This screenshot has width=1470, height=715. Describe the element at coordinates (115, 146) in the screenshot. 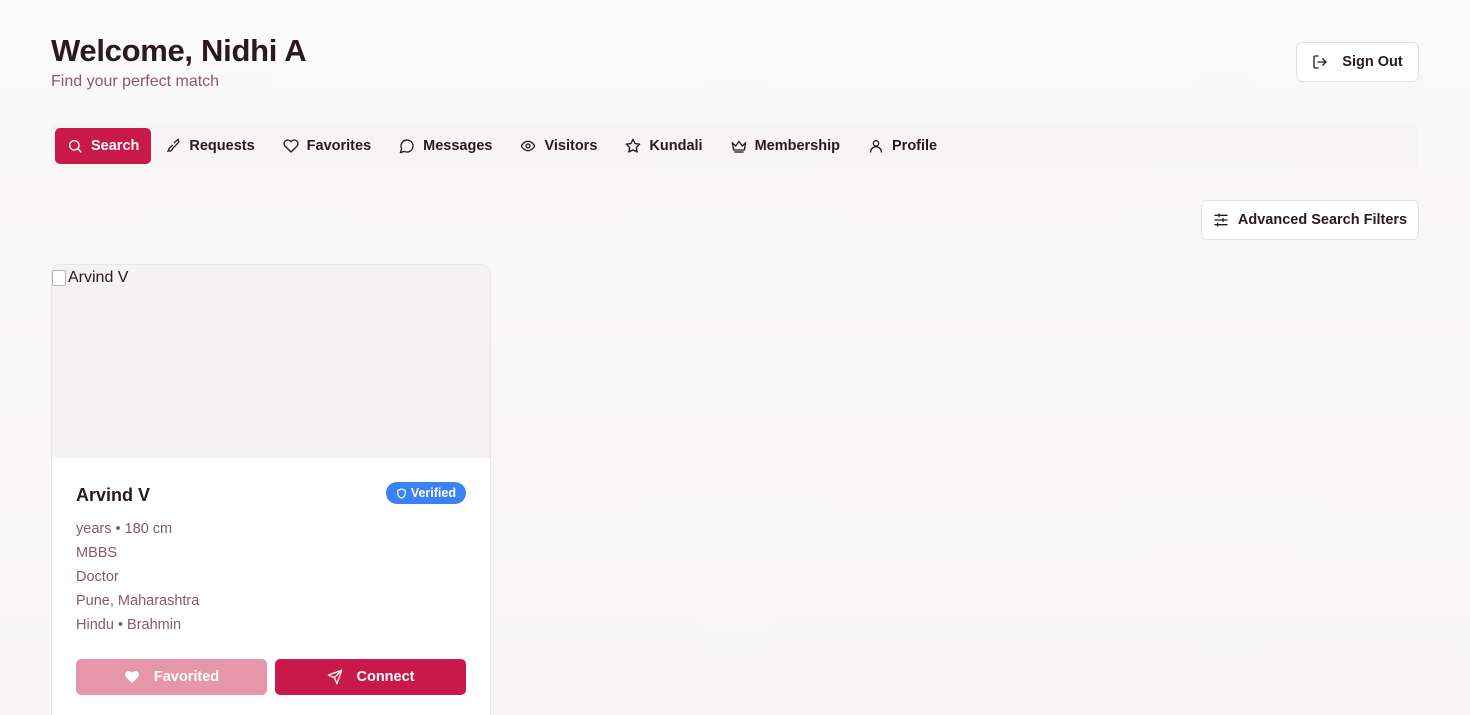

I see `tab-label: Search` at that location.